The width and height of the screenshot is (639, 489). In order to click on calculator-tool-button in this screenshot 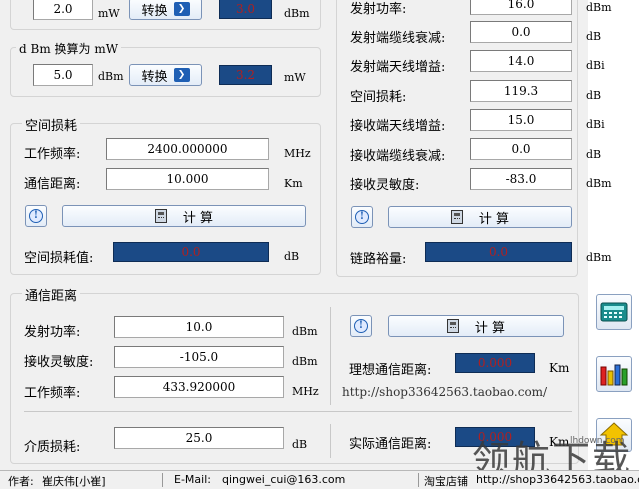, I will do `click(614, 312)`.